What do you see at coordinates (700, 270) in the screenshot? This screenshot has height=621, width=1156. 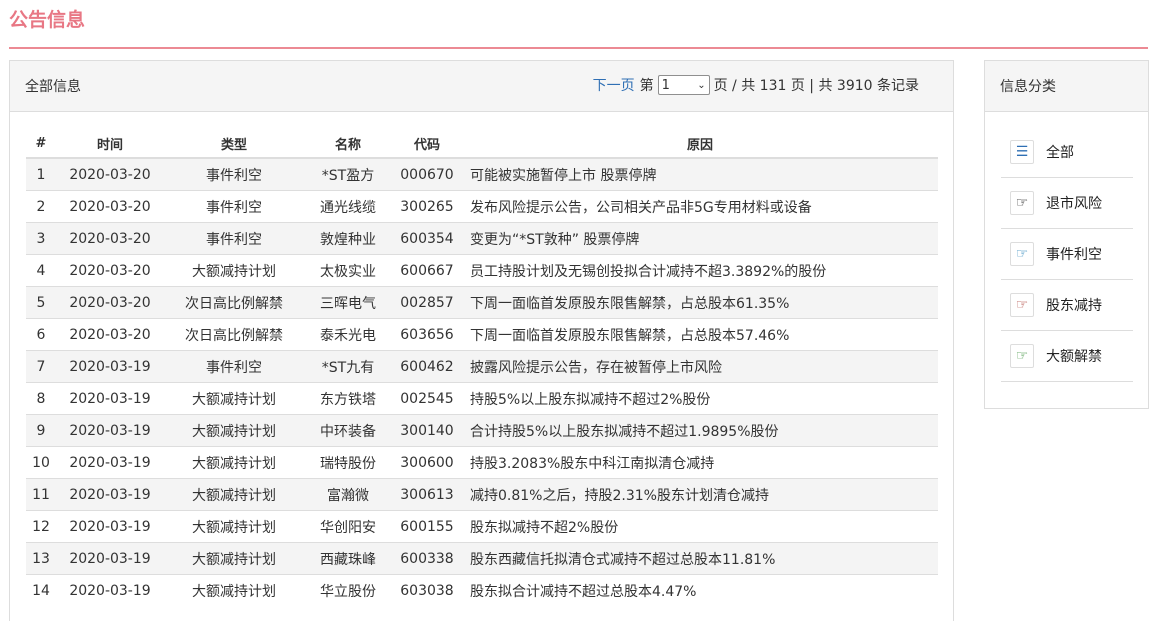 I see `cell-reason: 员工持股计划及无锡创投拟合计减持不超3.3892%的股份` at bounding box center [700, 270].